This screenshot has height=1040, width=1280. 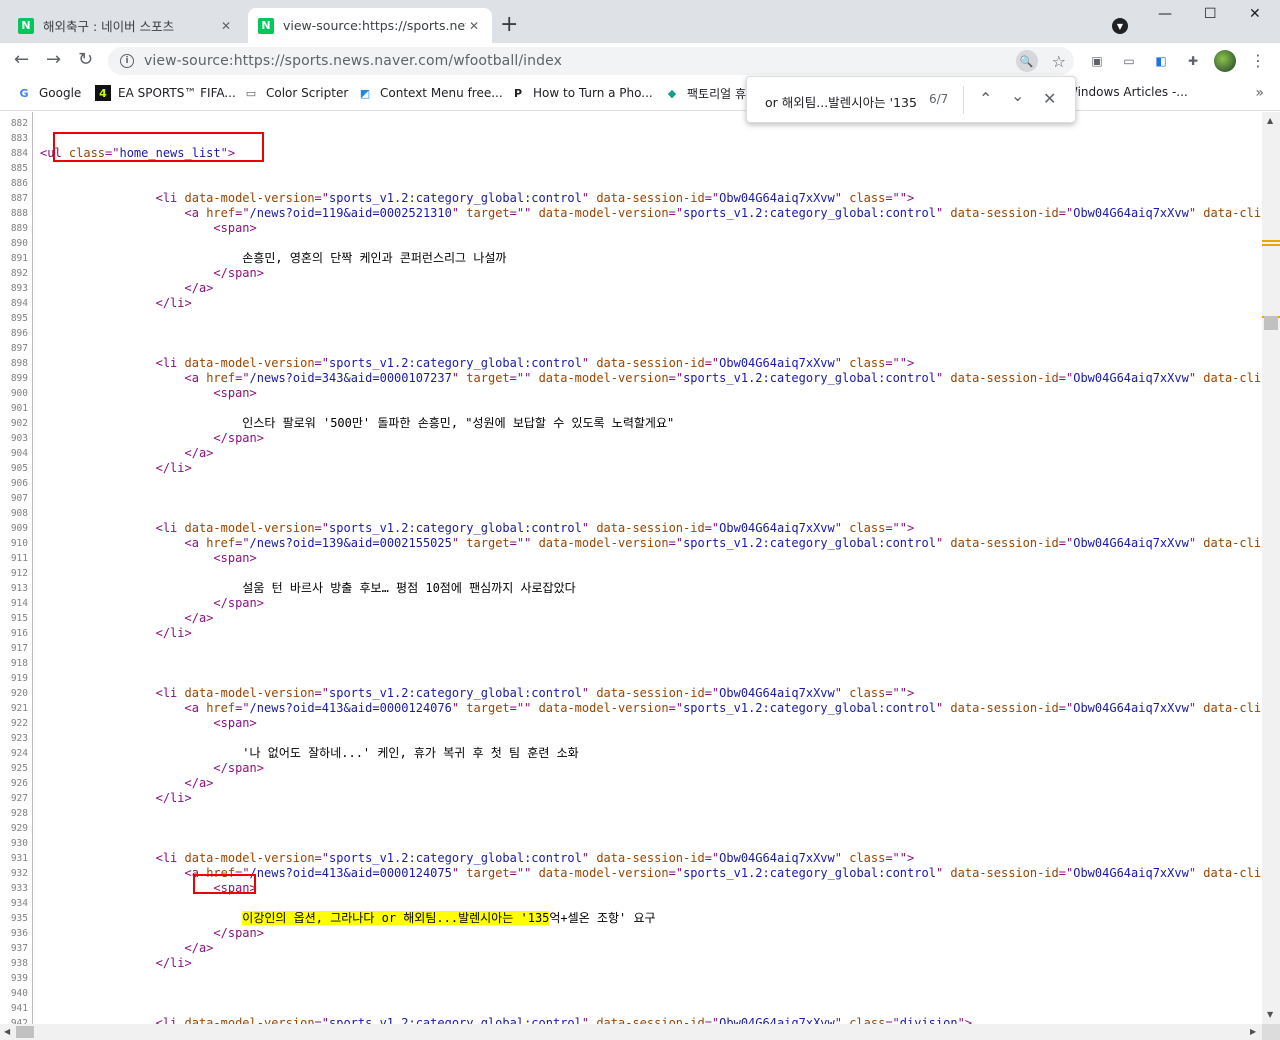 I want to click on line-number: 885, so click(x=19, y=168).